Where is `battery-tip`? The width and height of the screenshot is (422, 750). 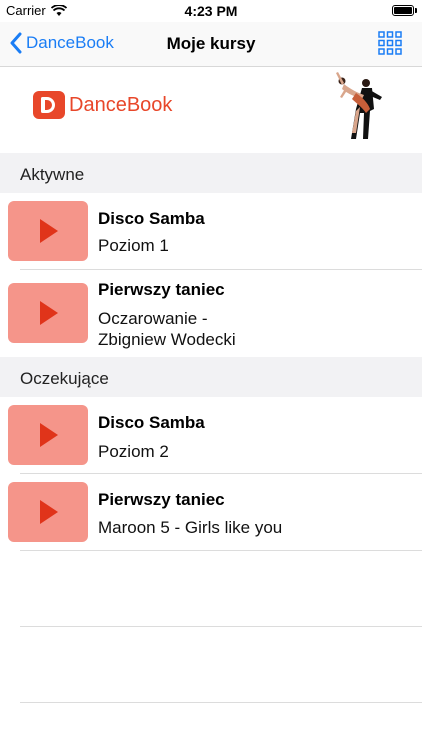
battery-tip is located at coordinates (416, 10).